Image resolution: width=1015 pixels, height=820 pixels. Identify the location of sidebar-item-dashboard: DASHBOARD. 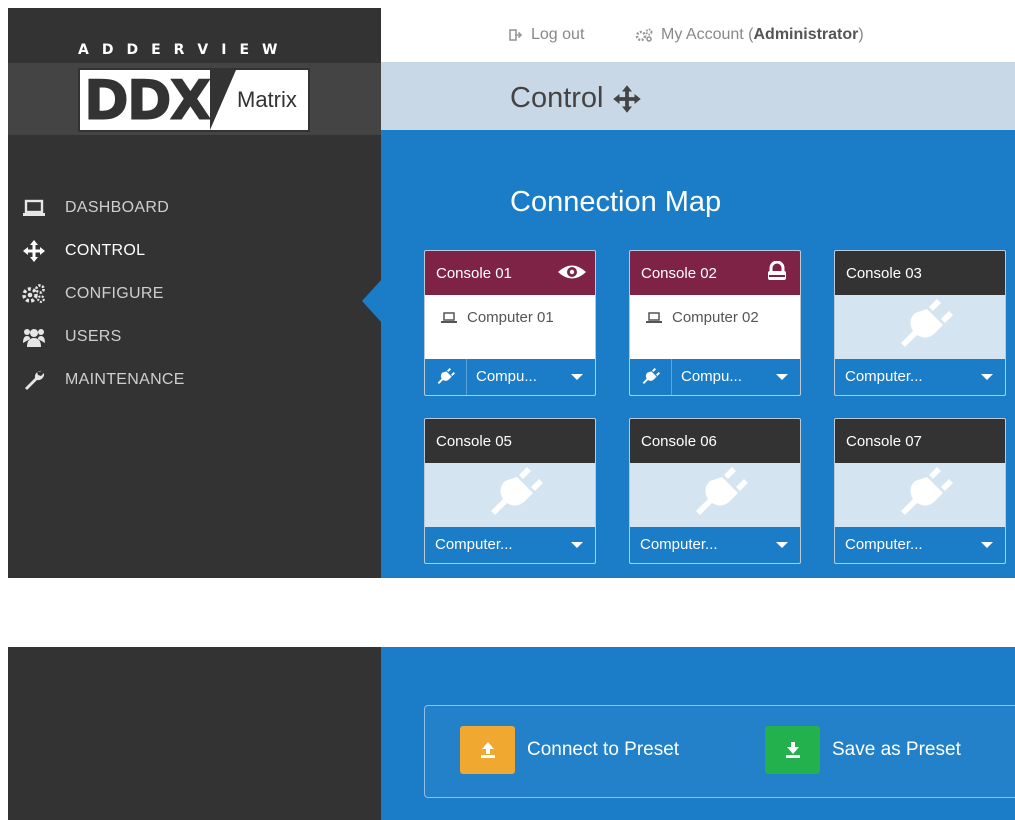
(194, 211).